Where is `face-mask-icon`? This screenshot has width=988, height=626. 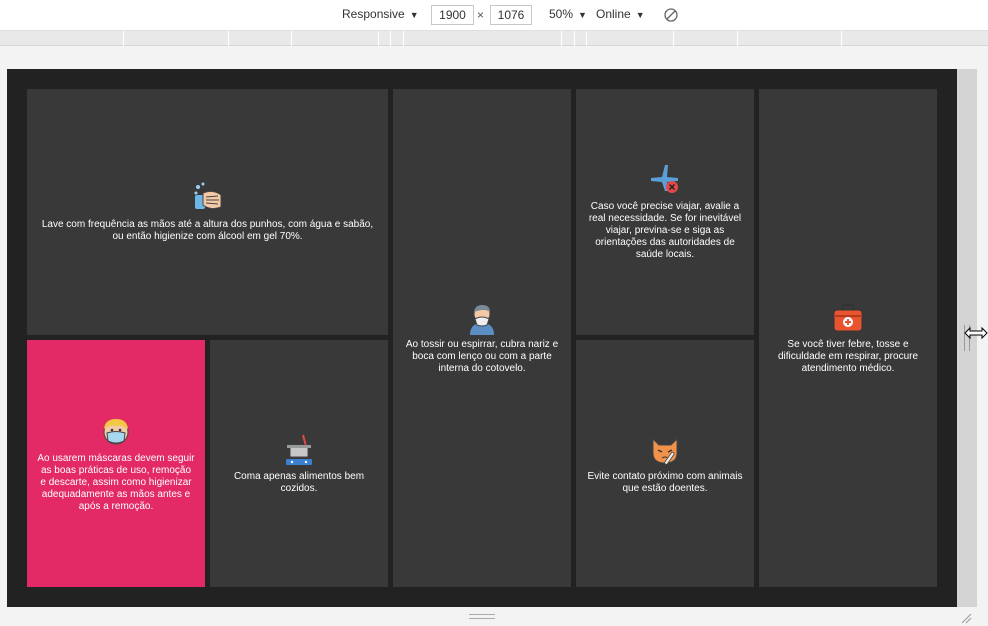 face-mask-icon is located at coordinates (116, 431).